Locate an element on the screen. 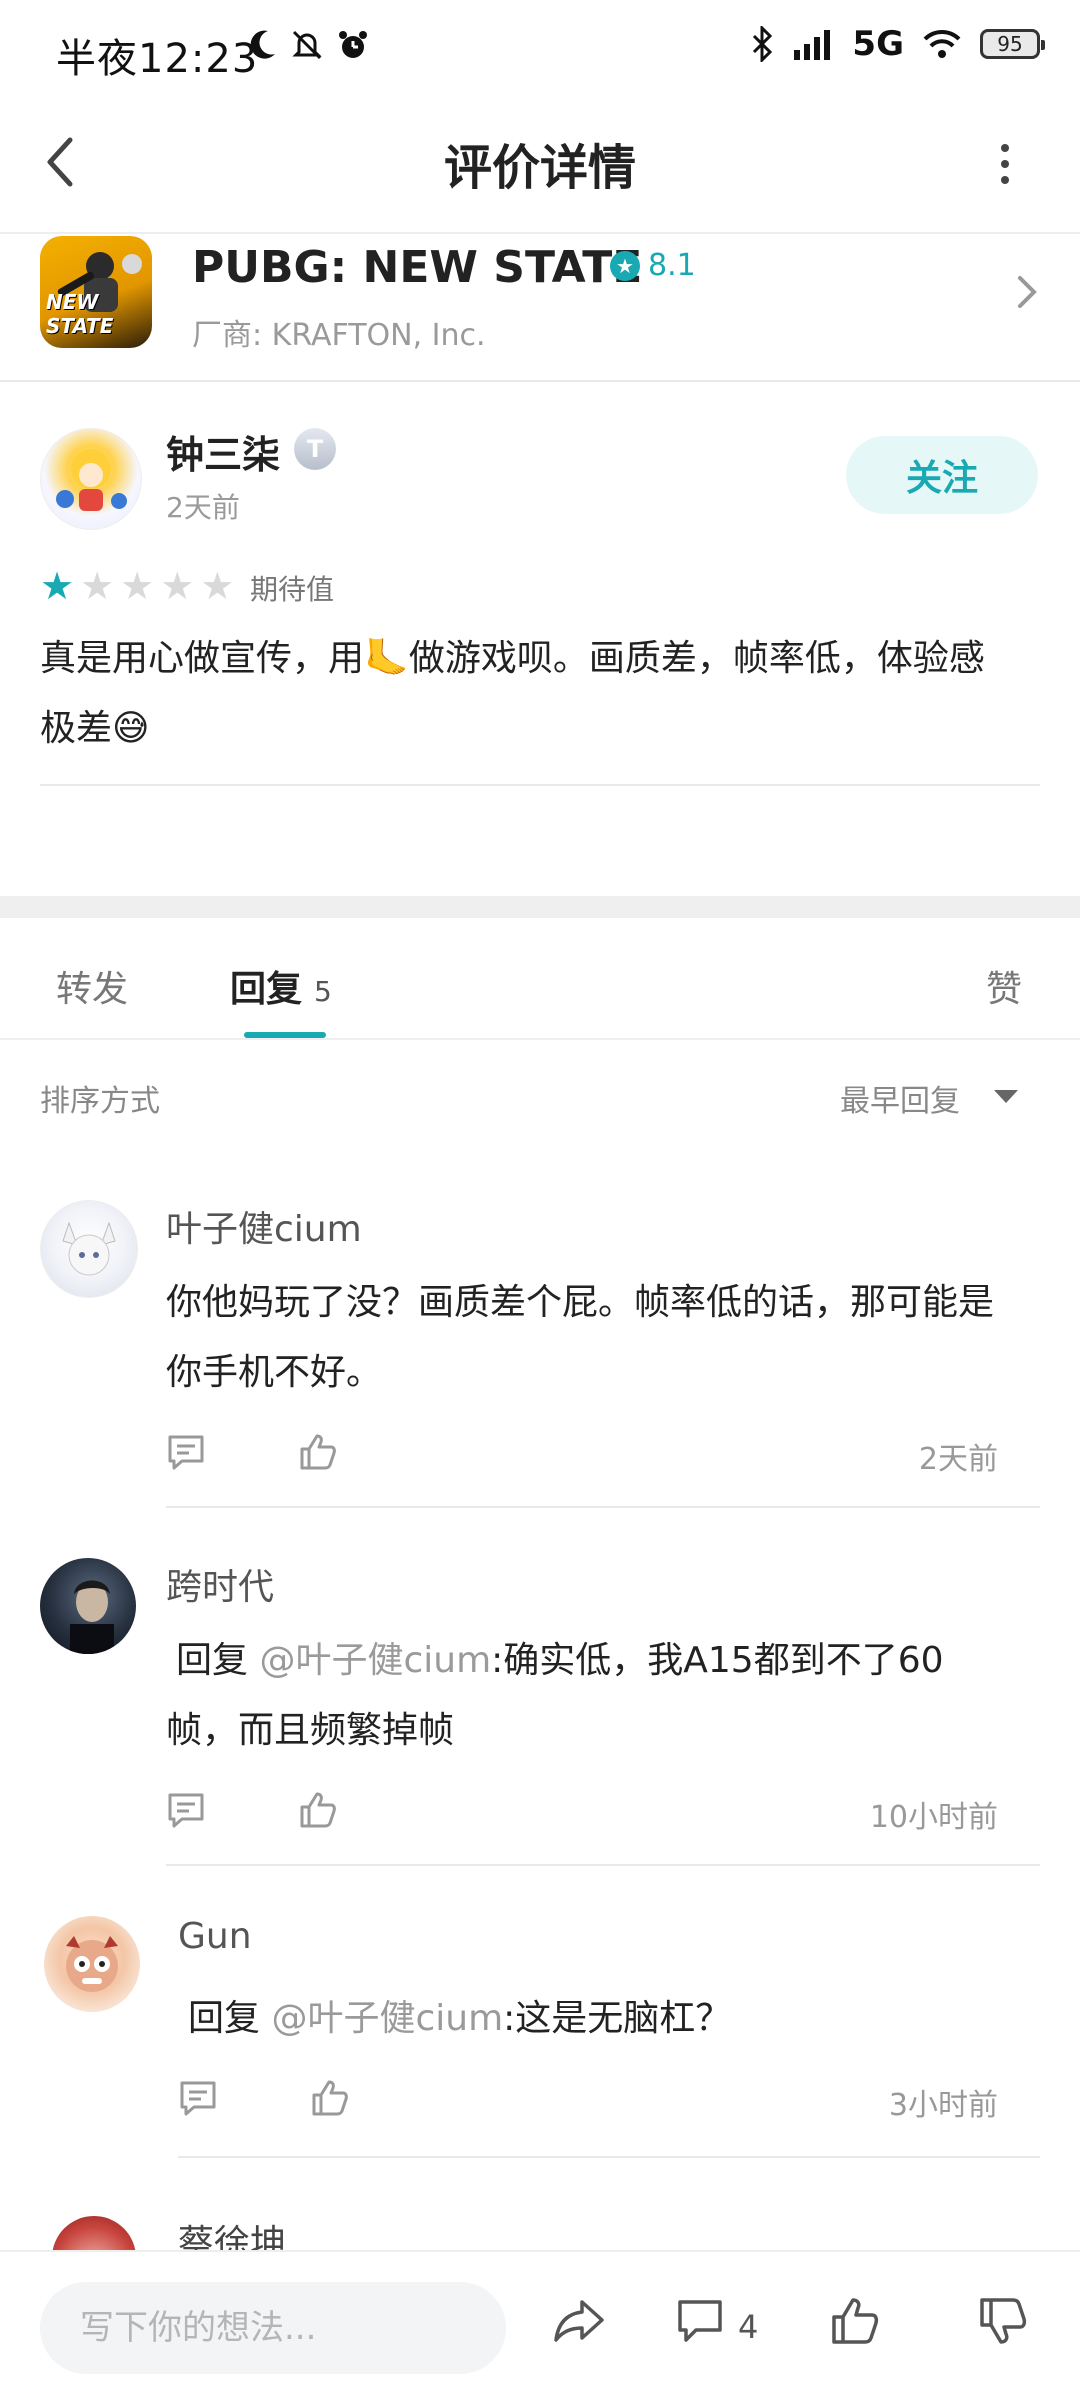 Image resolution: width=1080 pixels, height=2402 pixels. section-separator is located at coordinates (540, 907).